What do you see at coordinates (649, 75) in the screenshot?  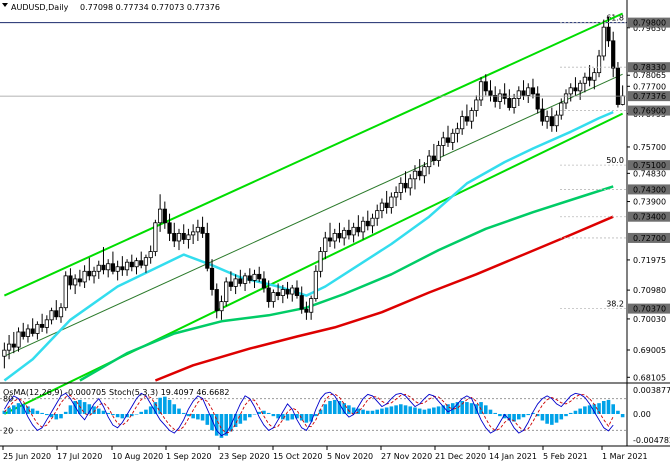 I see `price-tick-label: 0.78065` at bounding box center [649, 75].